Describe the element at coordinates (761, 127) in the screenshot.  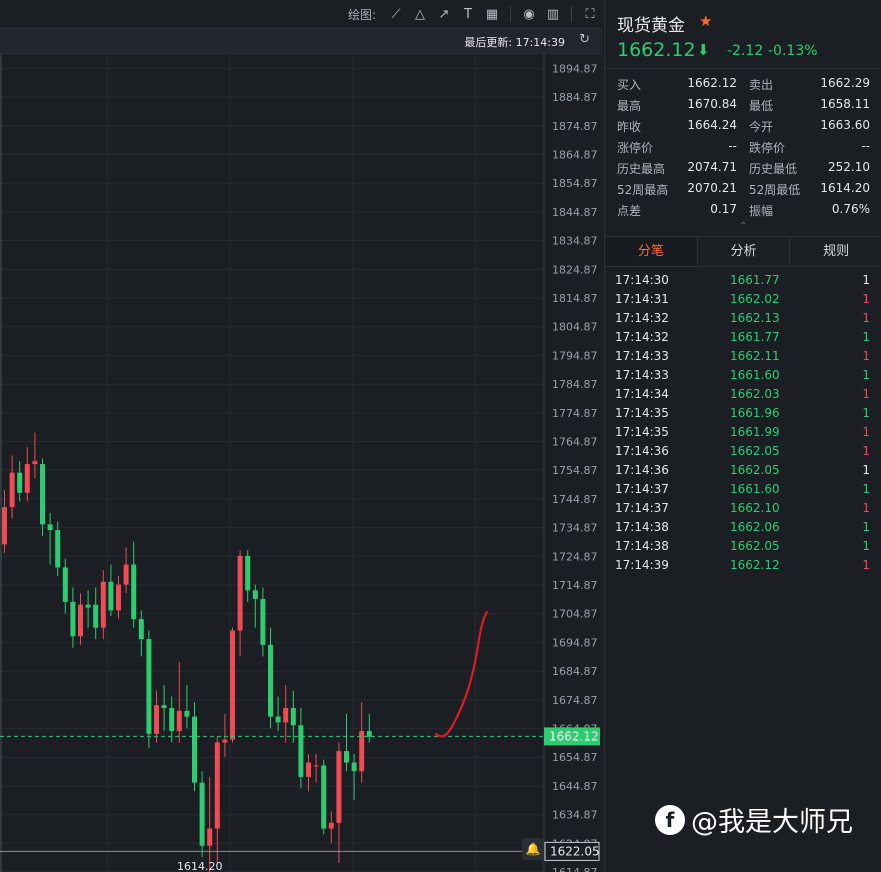
I see `stat-label: 今开` at that location.